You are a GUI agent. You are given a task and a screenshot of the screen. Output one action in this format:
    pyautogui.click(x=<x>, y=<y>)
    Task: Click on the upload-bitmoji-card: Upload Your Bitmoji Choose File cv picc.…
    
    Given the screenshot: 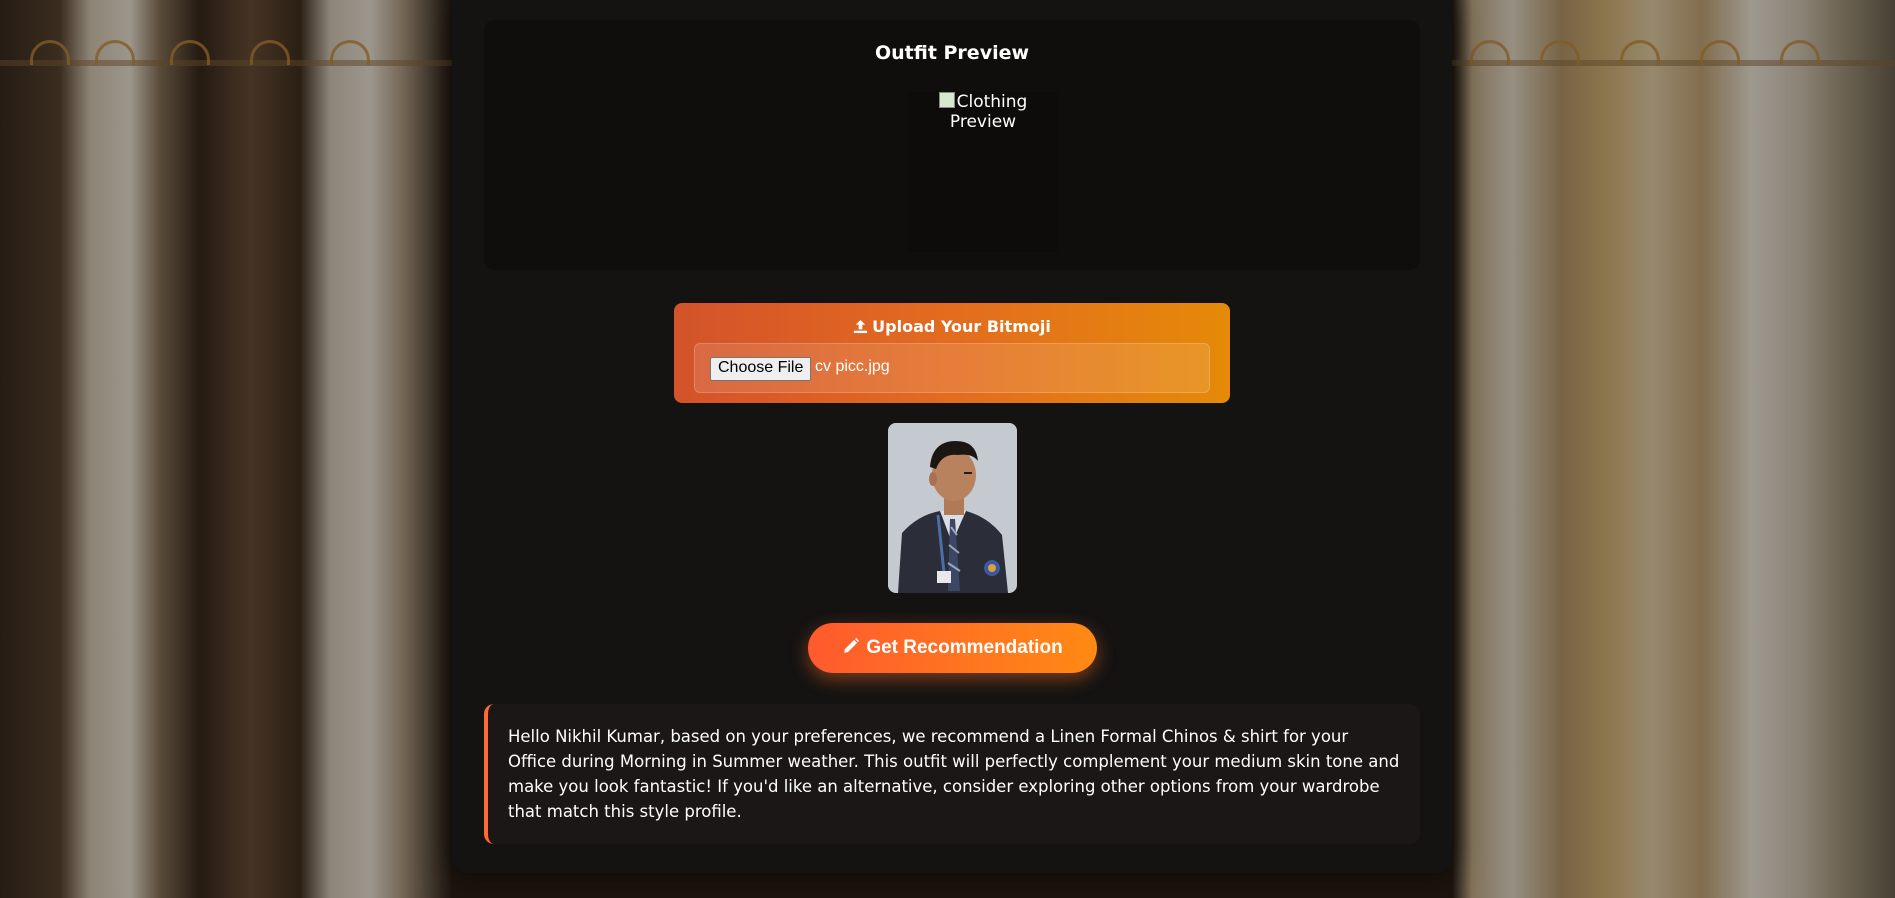 What is the action you would take?
    pyautogui.click(x=952, y=353)
    